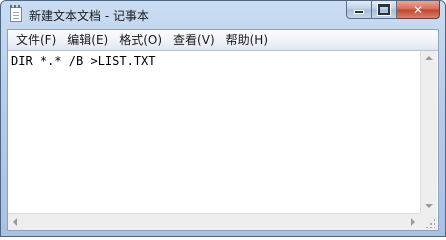 The height and width of the screenshot is (240, 446). I want to click on horizontal-scrollbar, so click(214, 221).